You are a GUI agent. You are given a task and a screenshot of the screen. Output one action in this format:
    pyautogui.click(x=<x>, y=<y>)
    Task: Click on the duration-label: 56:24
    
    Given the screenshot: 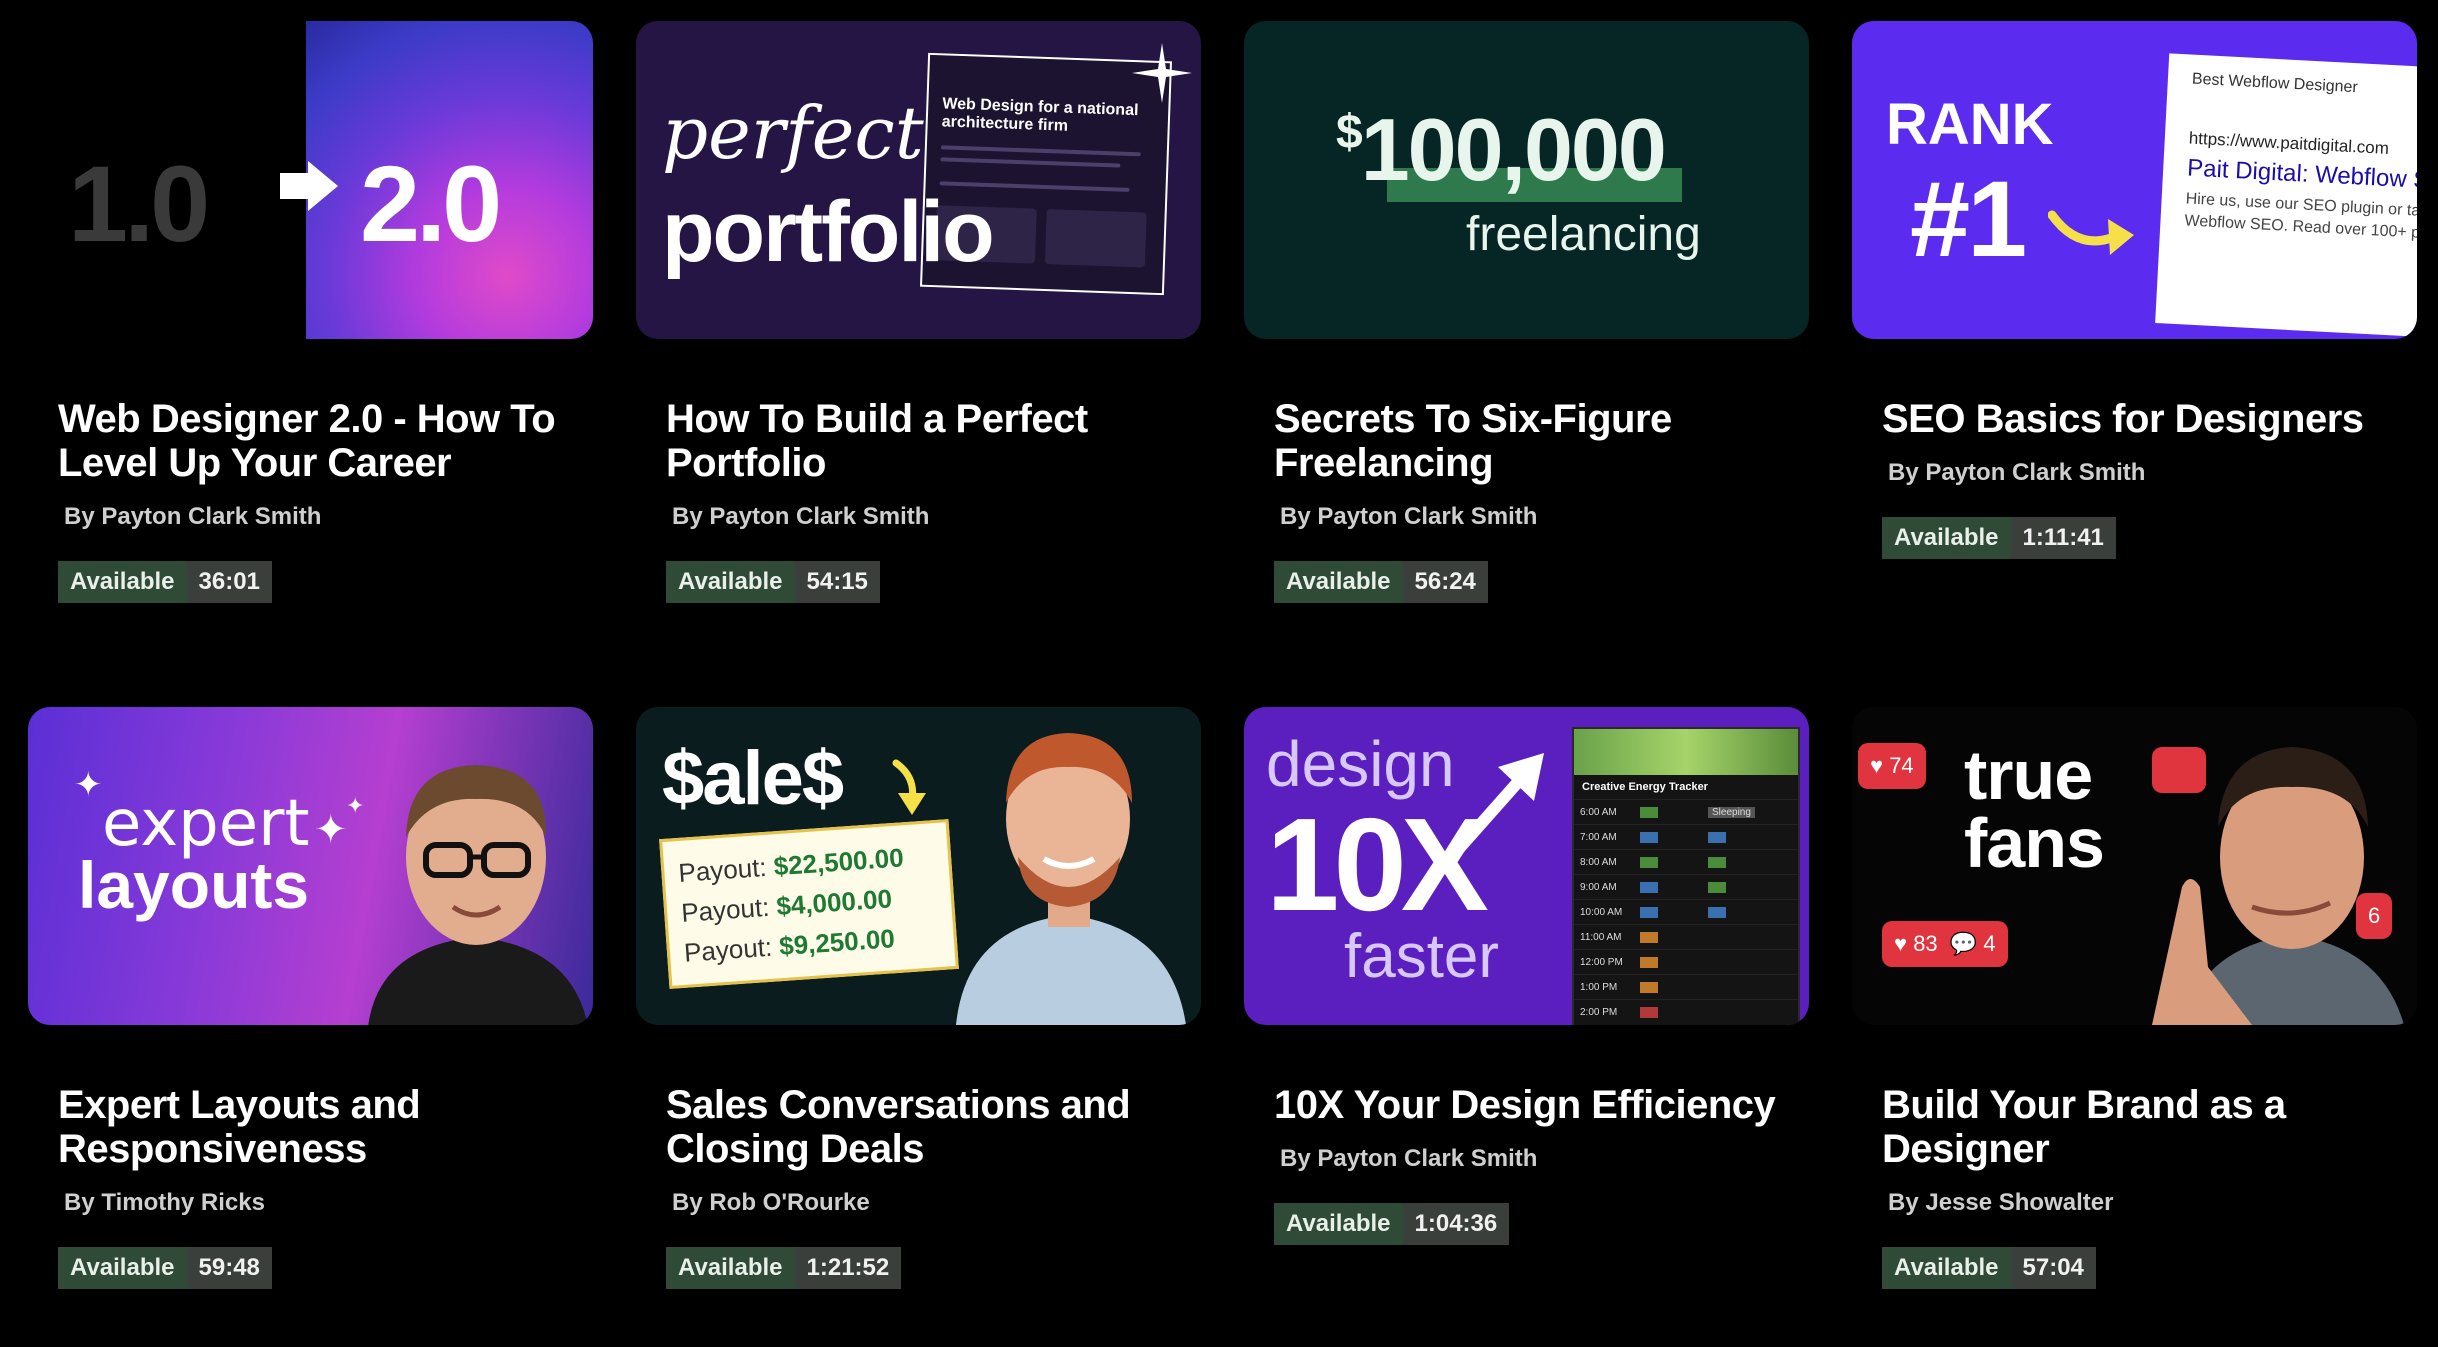 What is the action you would take?
    pyautogui.click(x=1445, y=582)
    